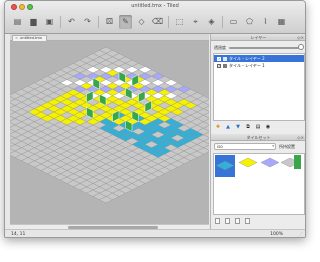 Image resolution: width=320 pixels, height=262 pixels. What do you see at coordinates (237, 221) in the screenshot?
I see `export-tileset-icon` at bounding box center [237, 221].